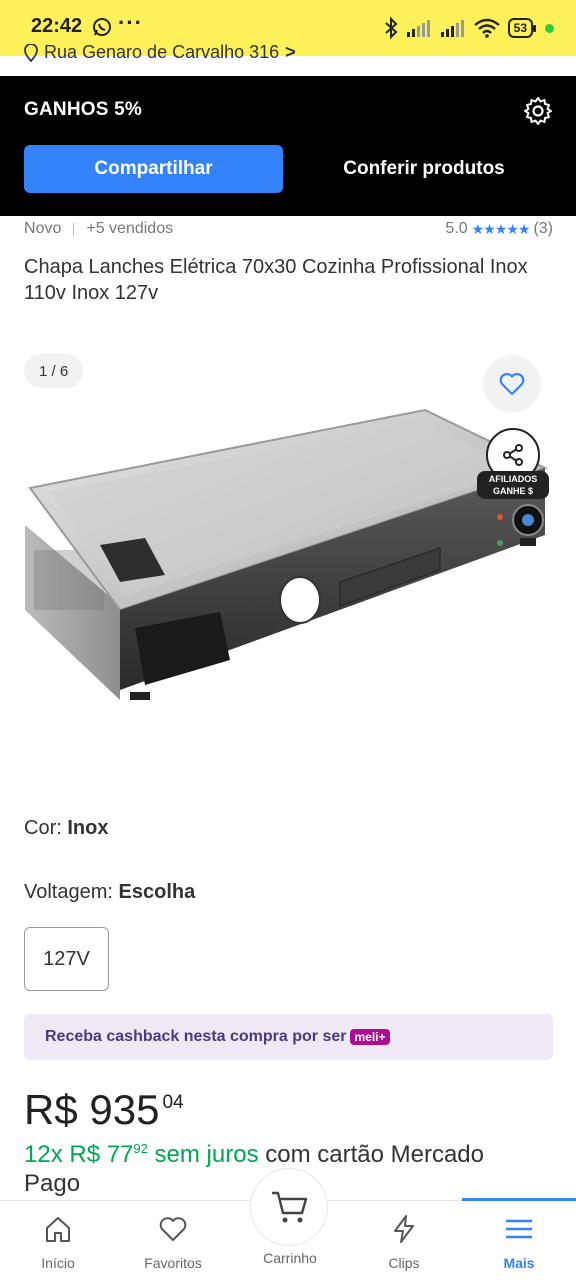  I want to click on rating-summary: 5.0 ★★★★★ (3), so click(499, 229).